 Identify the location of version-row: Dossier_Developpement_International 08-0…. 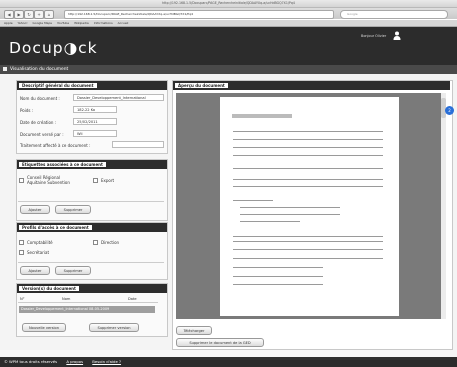
(87, 309).